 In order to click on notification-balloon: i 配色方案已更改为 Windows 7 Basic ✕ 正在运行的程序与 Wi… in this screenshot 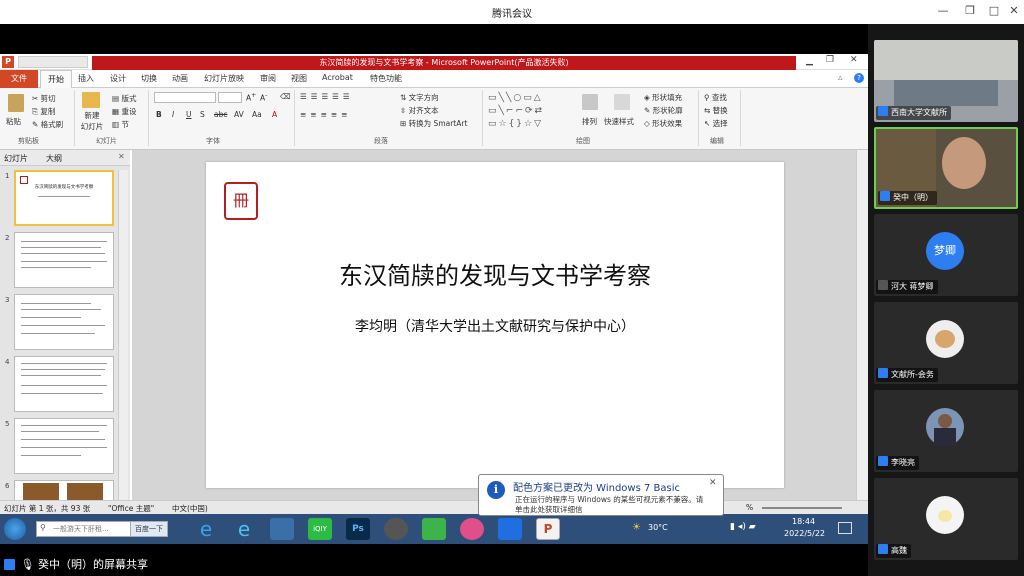, I will do `click(601, 495)`.